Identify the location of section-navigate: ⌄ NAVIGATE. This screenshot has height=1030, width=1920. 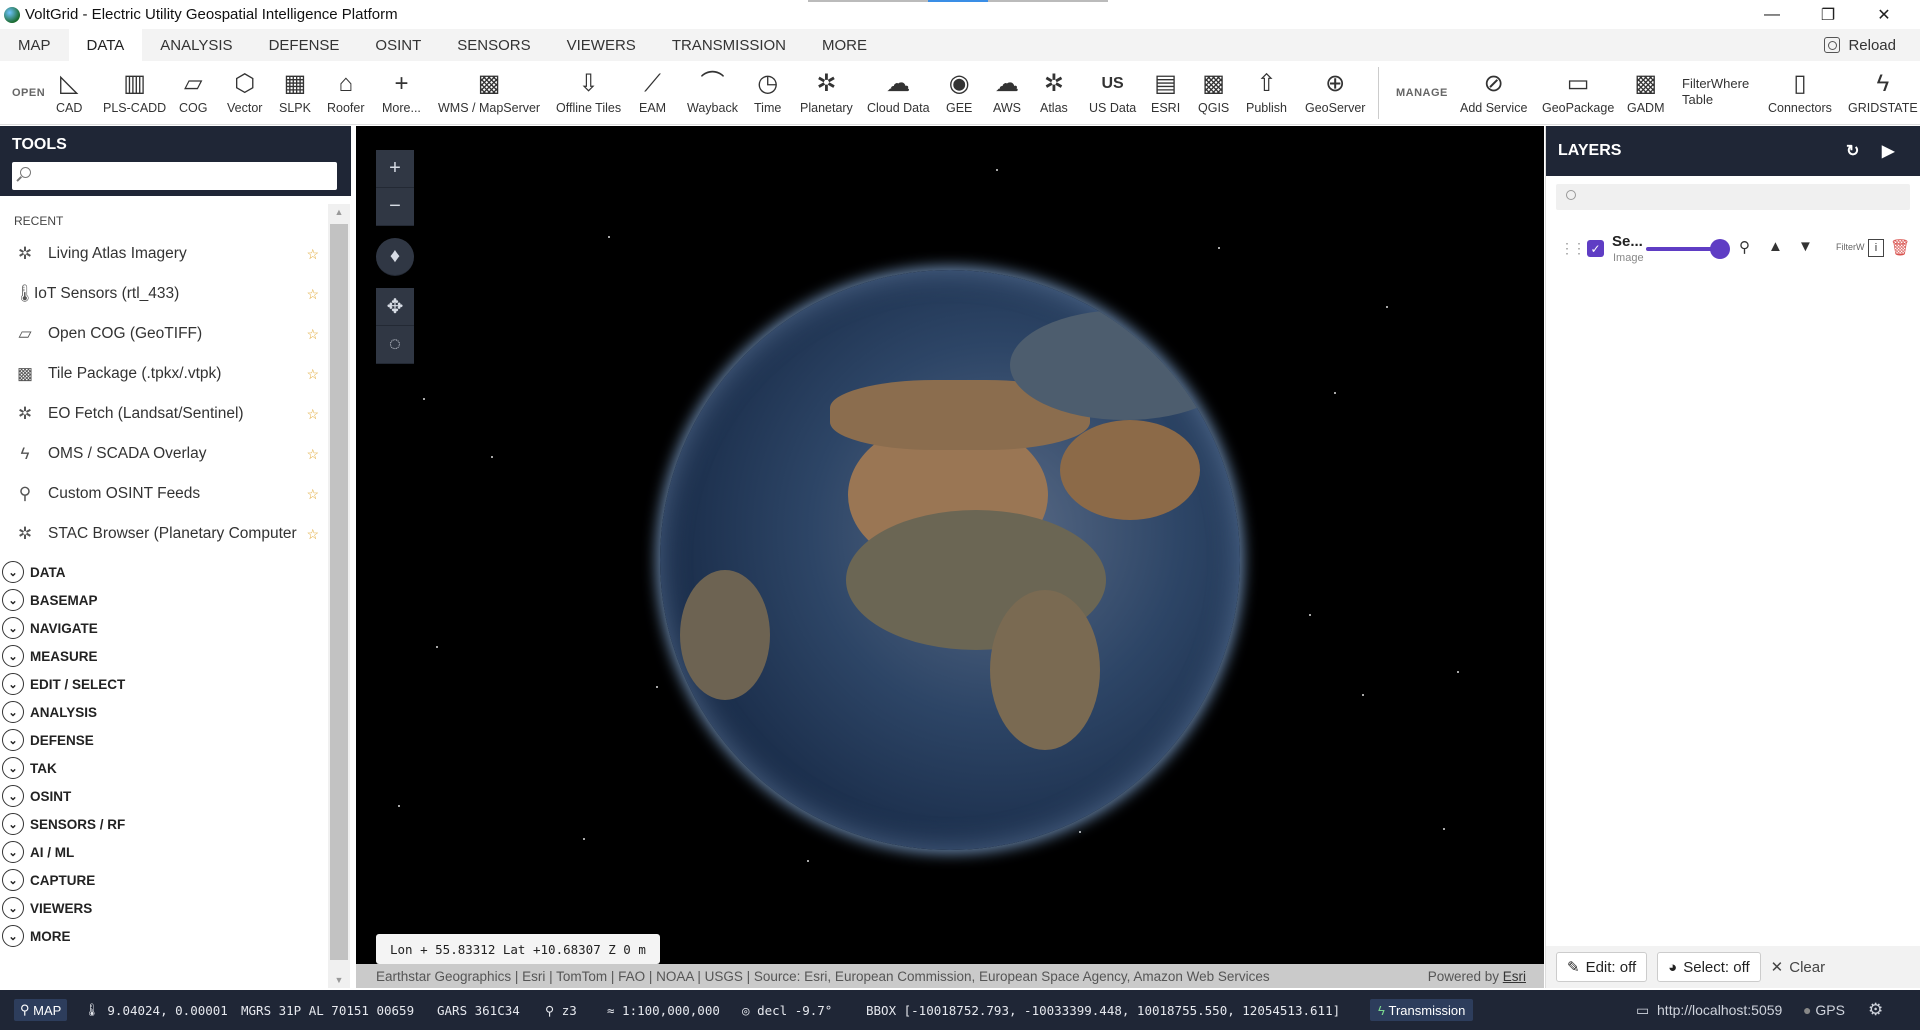
(163, 628).